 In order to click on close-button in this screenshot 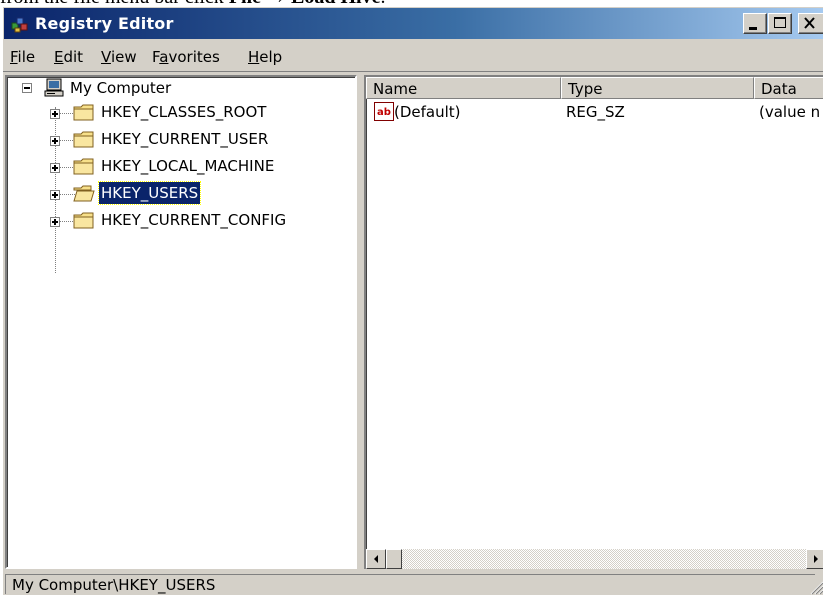, I will do `click(810, 23)`.